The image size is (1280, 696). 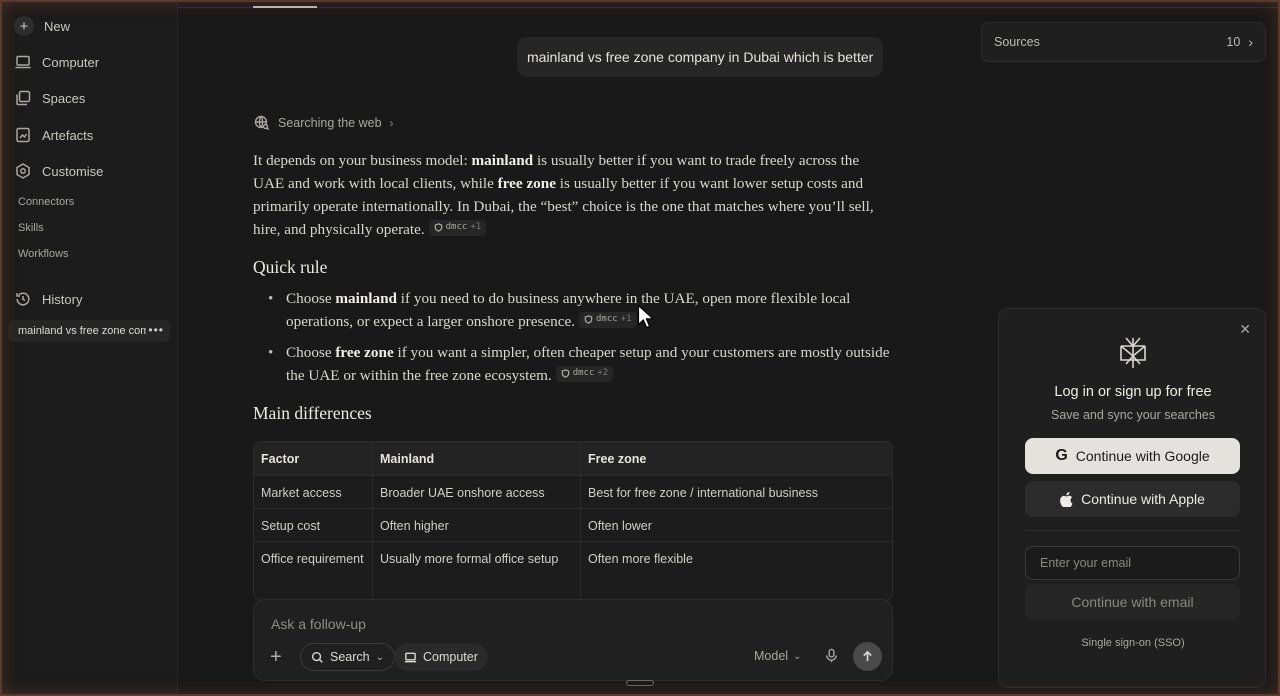 I want to click on search-status: Searching the web ›, so click(x=324, y=123).